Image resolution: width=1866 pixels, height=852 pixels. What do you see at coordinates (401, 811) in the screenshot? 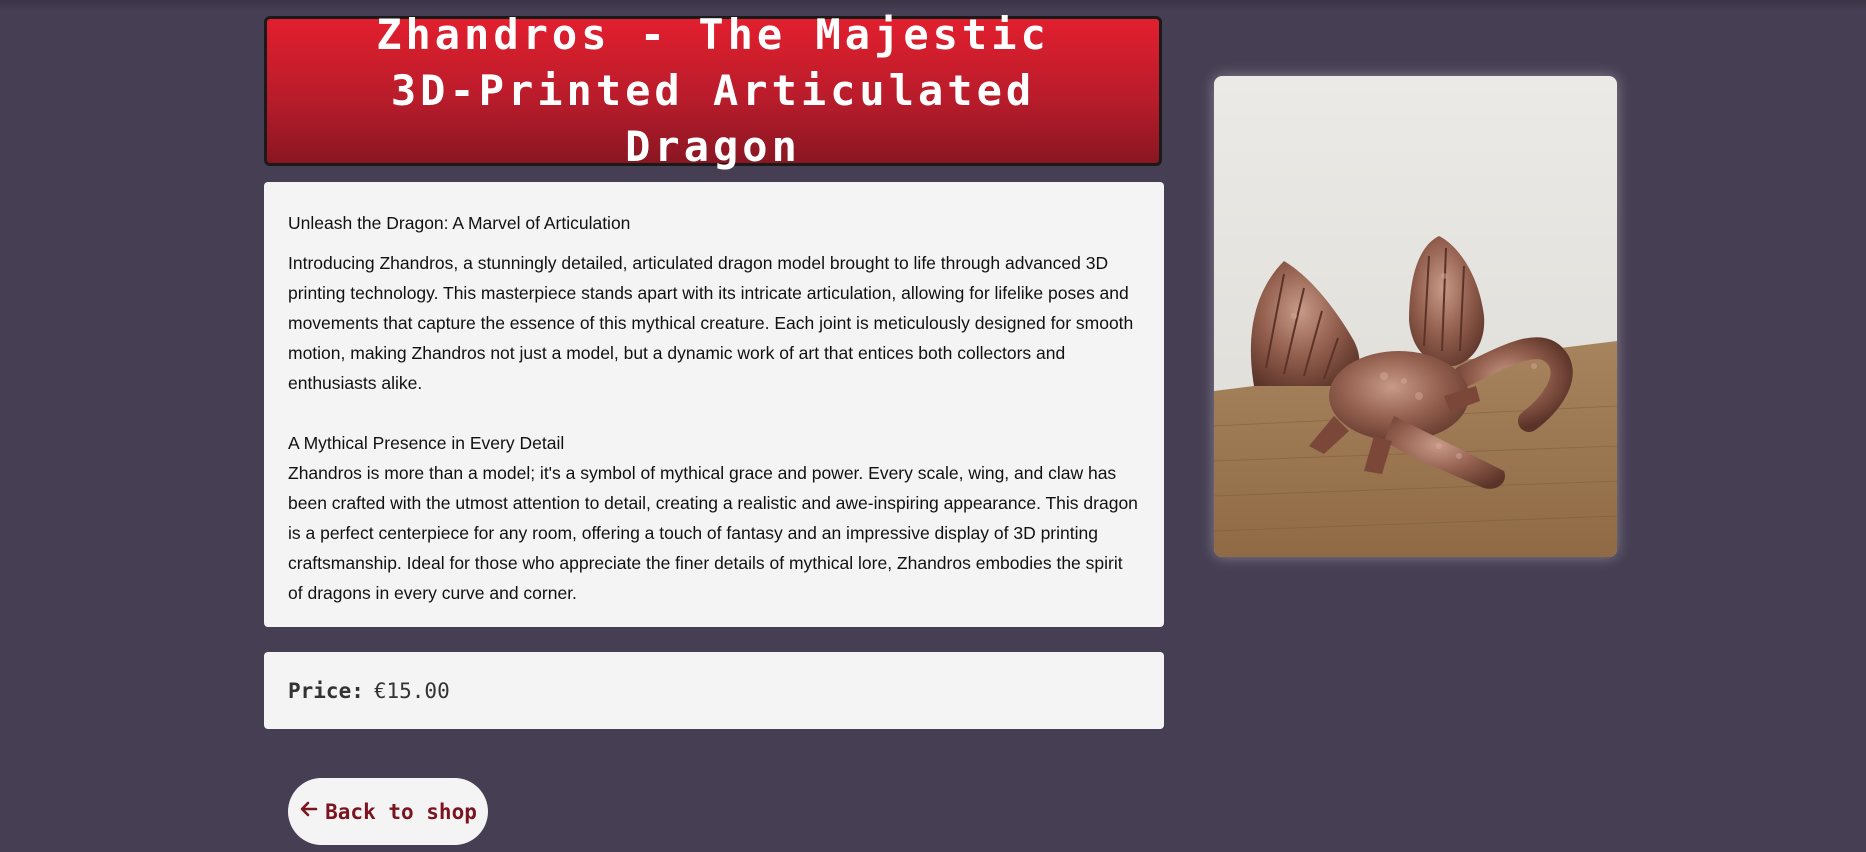
I see `back-to-shop-label: Back to shop` at bounding box center [401, 811].